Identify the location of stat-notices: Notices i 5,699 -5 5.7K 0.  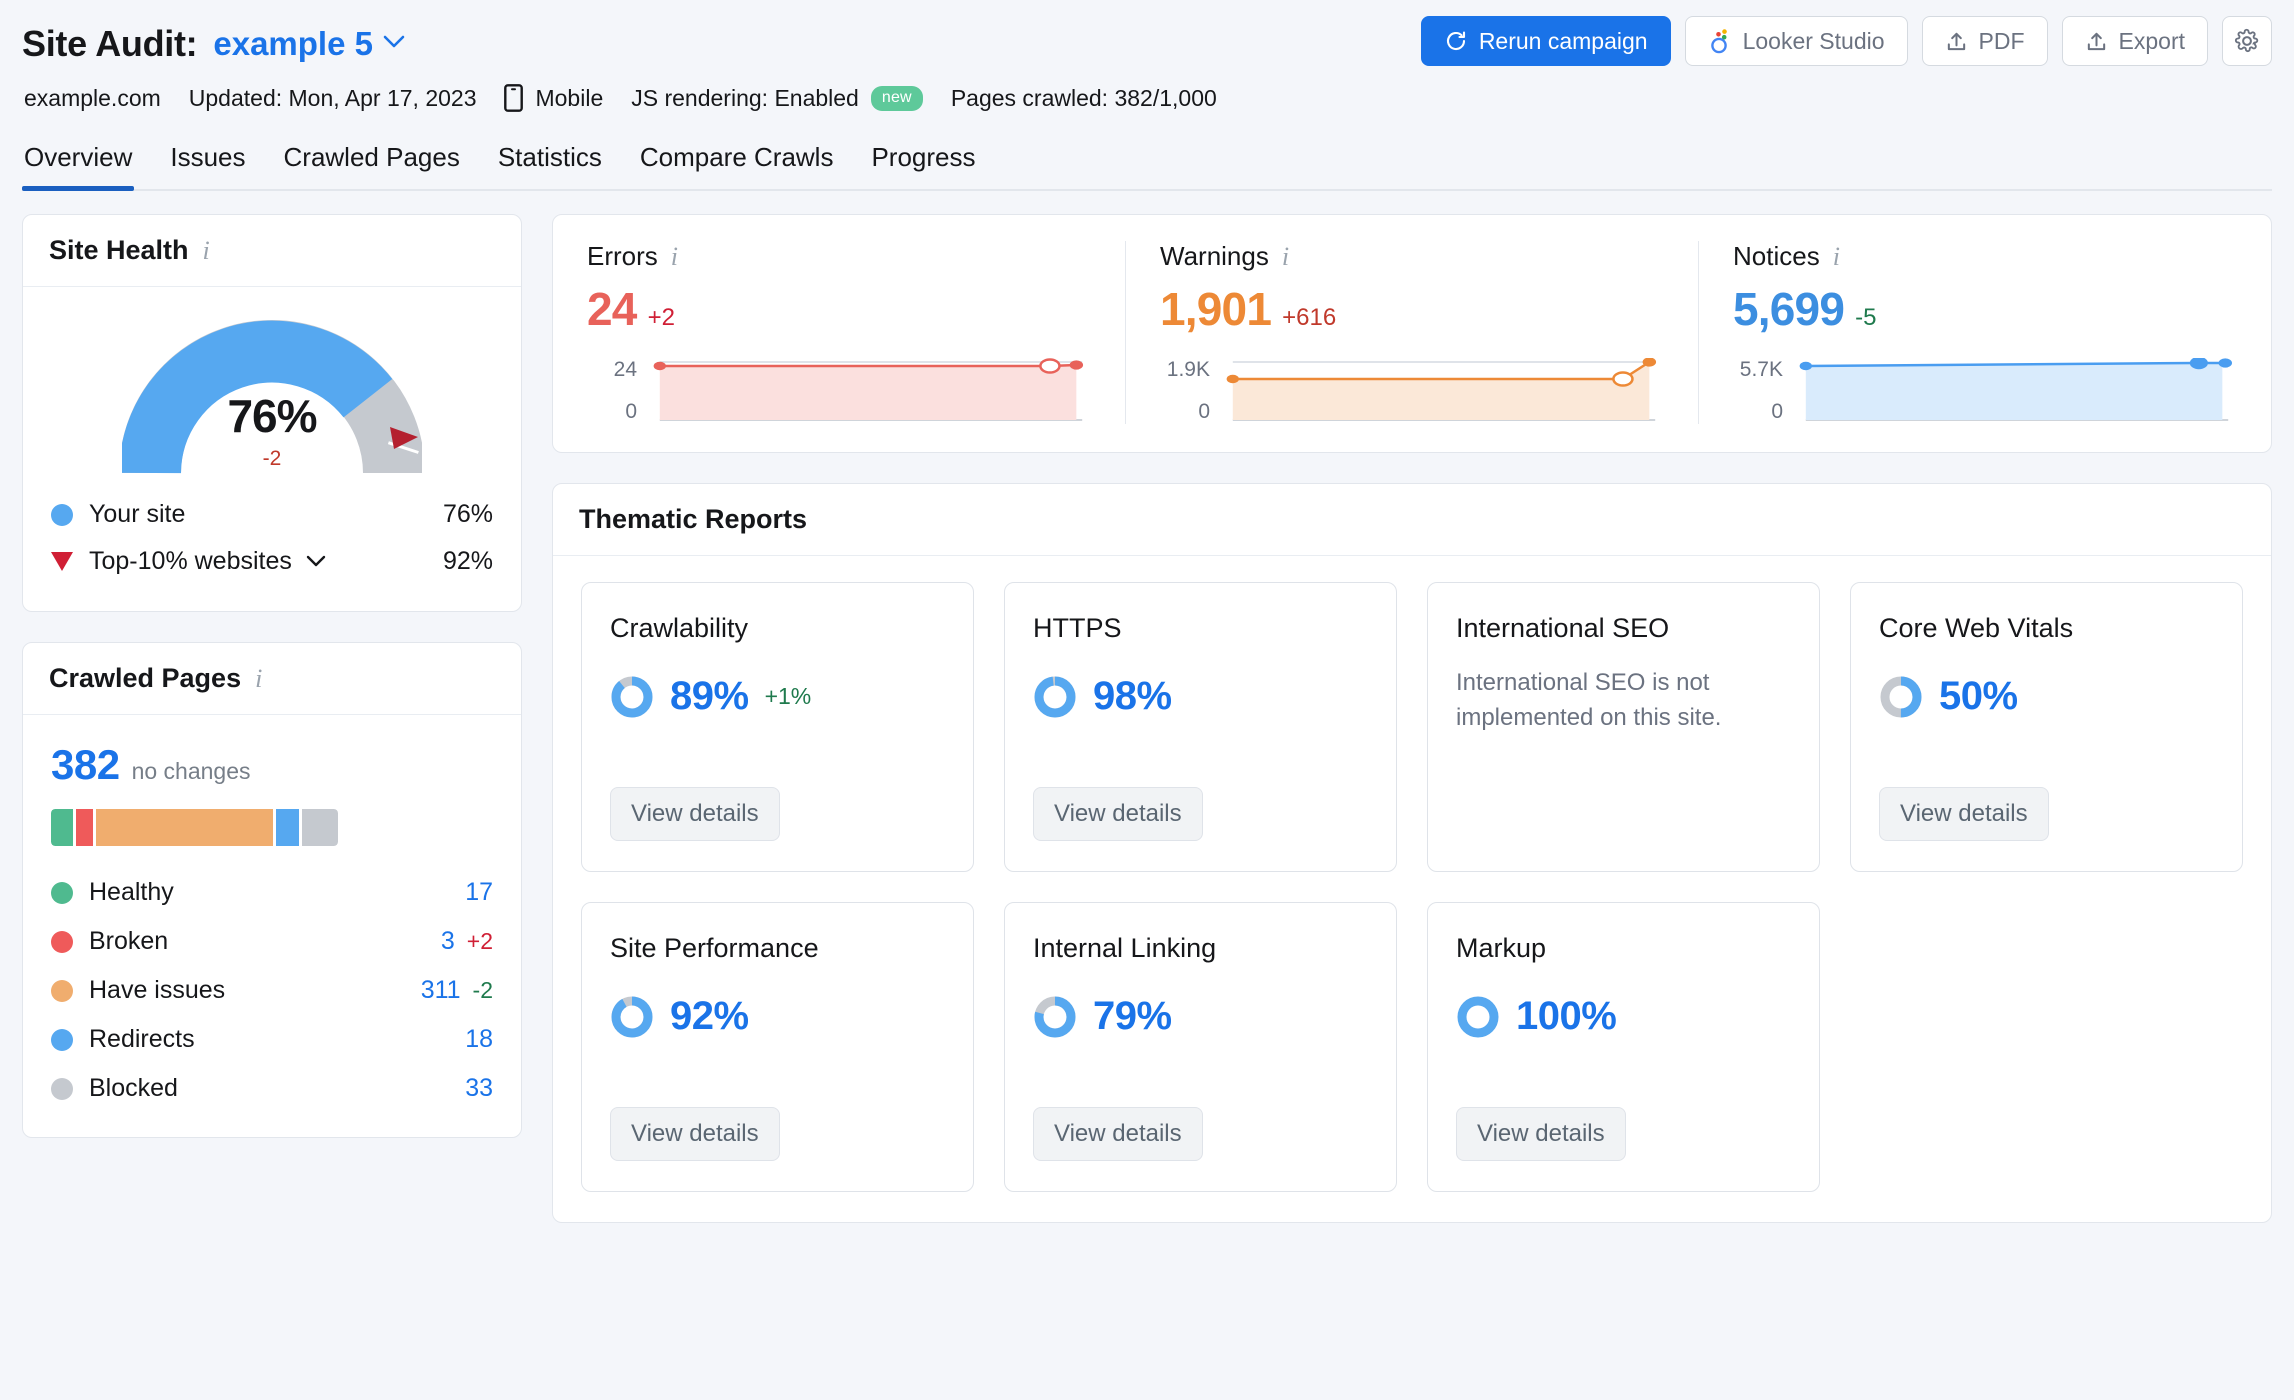
(1984, 332).